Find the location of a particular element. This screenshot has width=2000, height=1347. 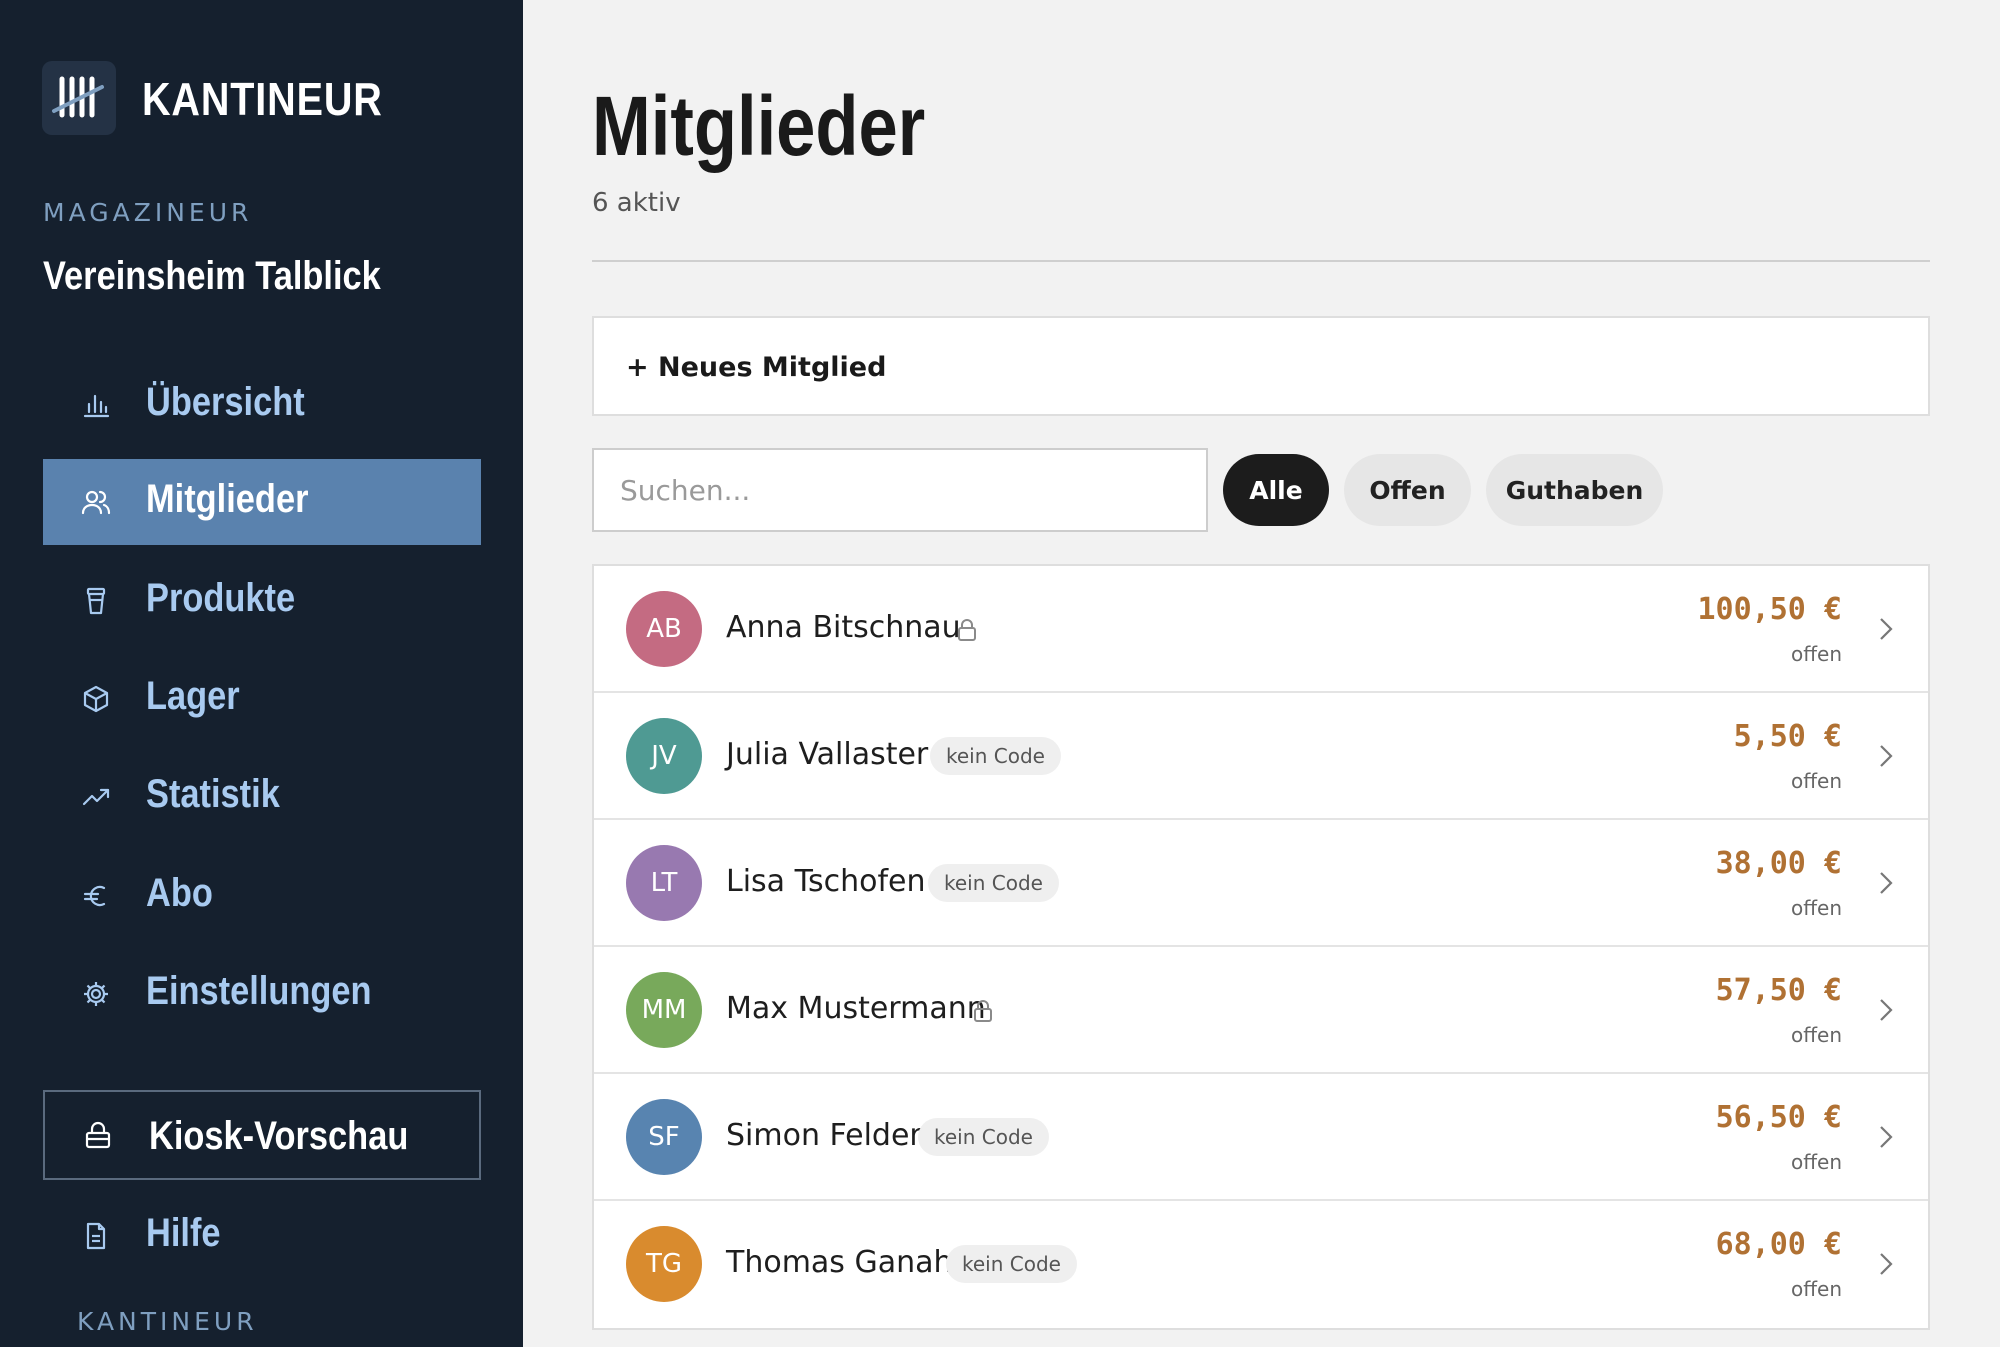

nav-label: Übersicht is located at coordinates (225, 402).